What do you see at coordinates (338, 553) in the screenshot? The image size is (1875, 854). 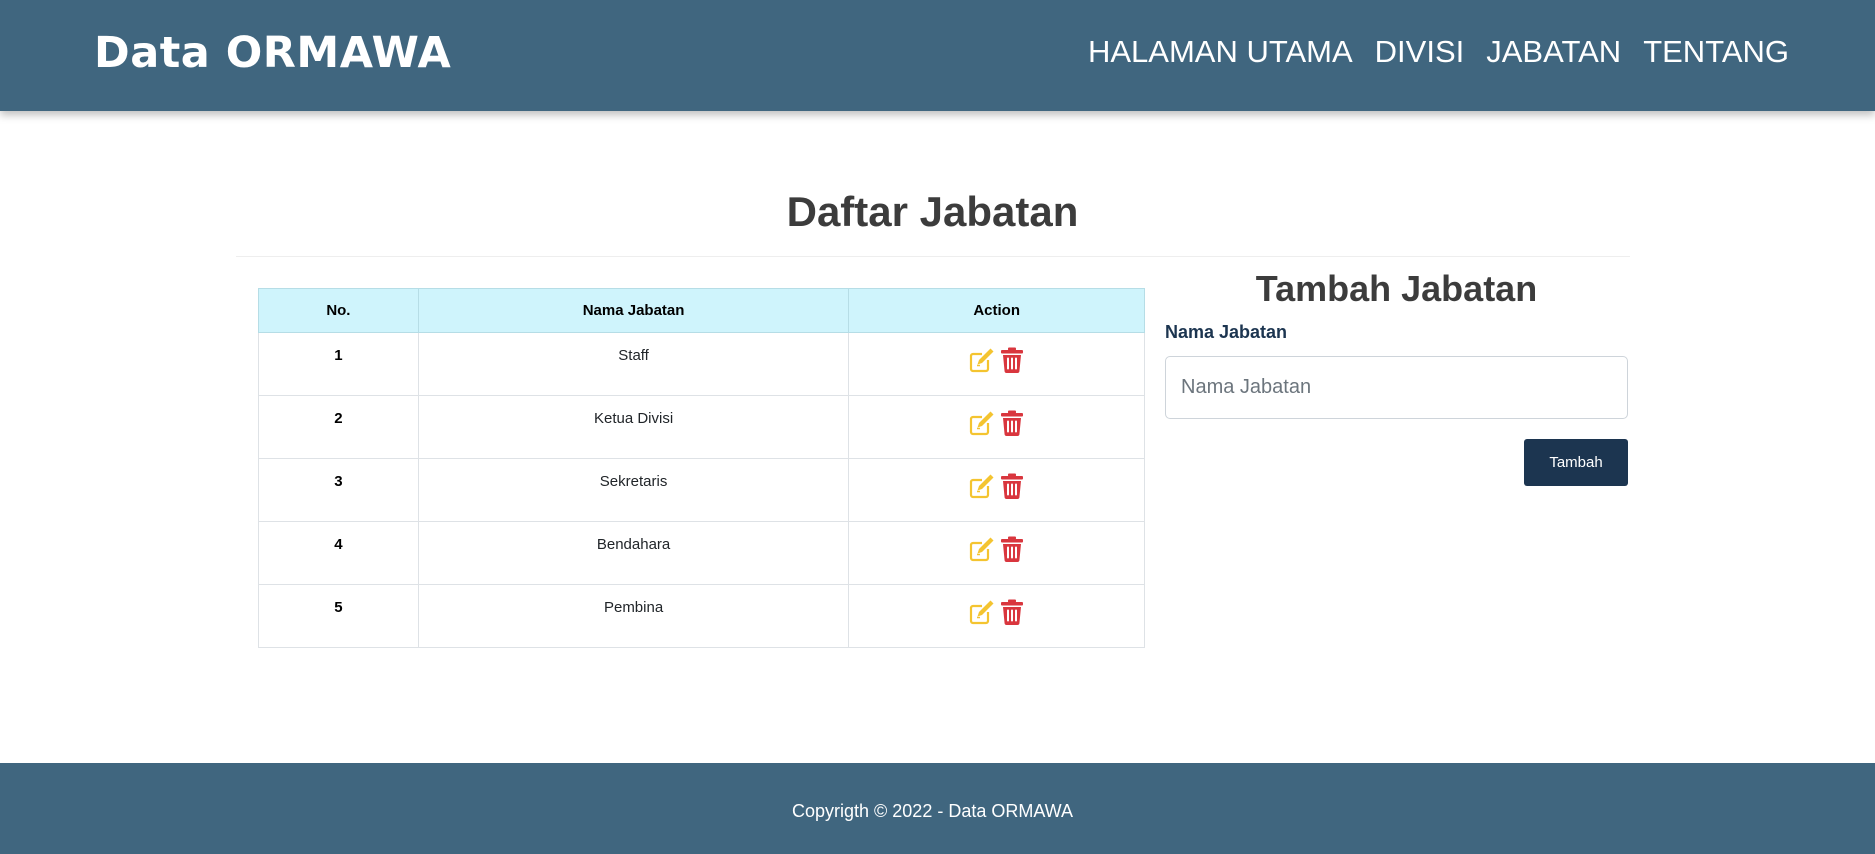 I see `row-number: 4` at bounding box center [338, 553].